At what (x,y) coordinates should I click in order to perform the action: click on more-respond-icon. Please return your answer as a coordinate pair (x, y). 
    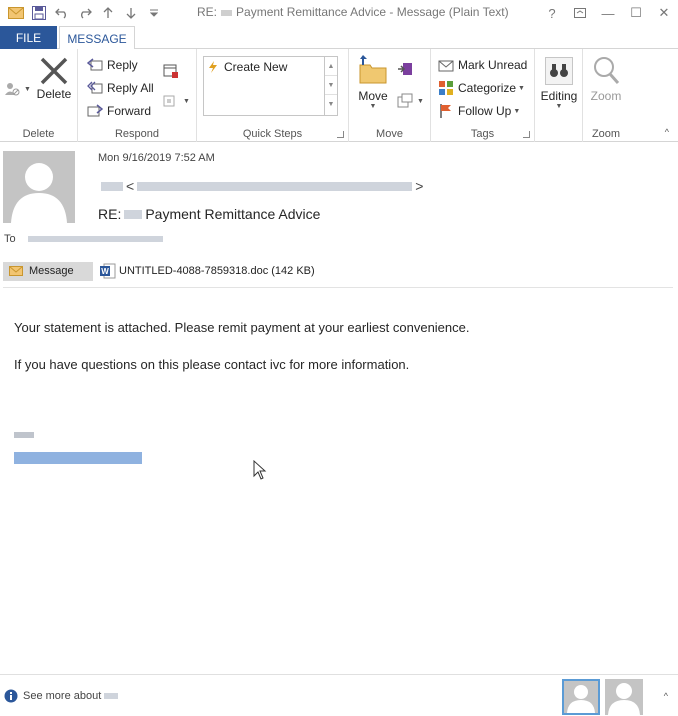
    Looking at the image, I should click on (171, 101).